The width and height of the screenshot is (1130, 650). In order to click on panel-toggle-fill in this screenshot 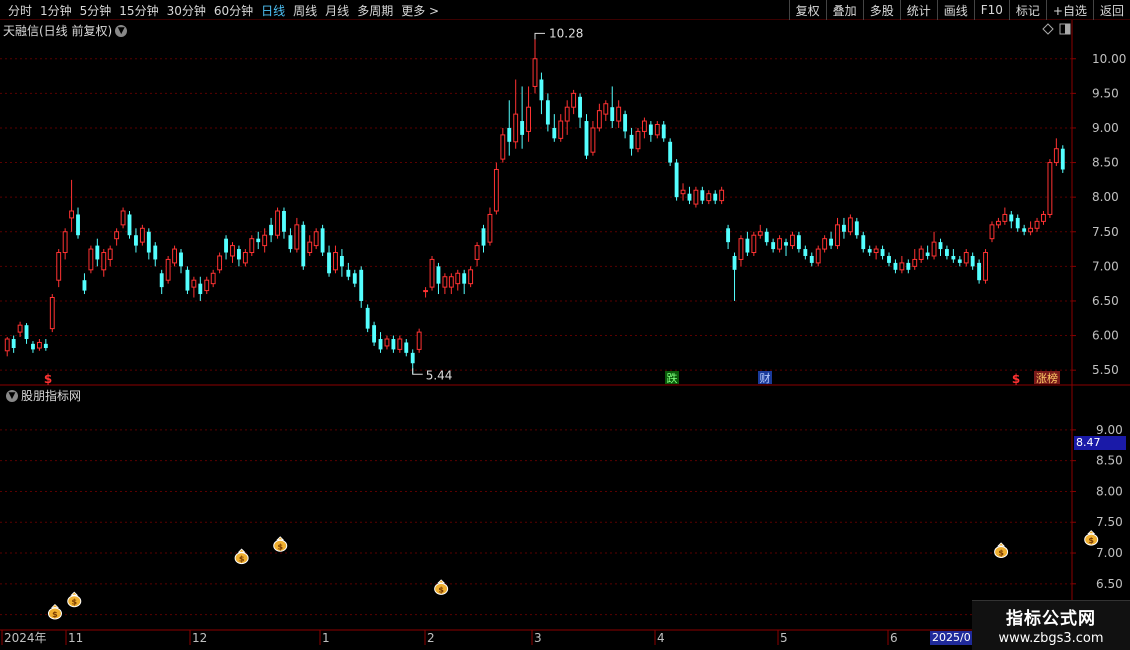, I will do `click(1067, 29)`.